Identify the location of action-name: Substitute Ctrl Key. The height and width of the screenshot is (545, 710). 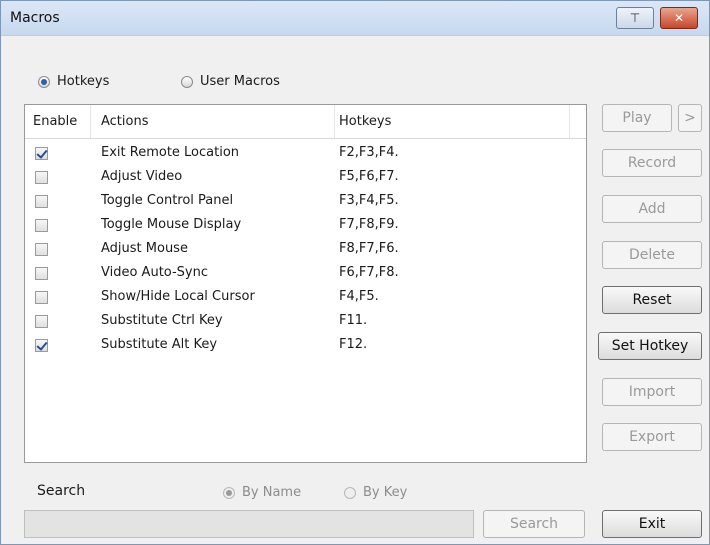
(162, 320).